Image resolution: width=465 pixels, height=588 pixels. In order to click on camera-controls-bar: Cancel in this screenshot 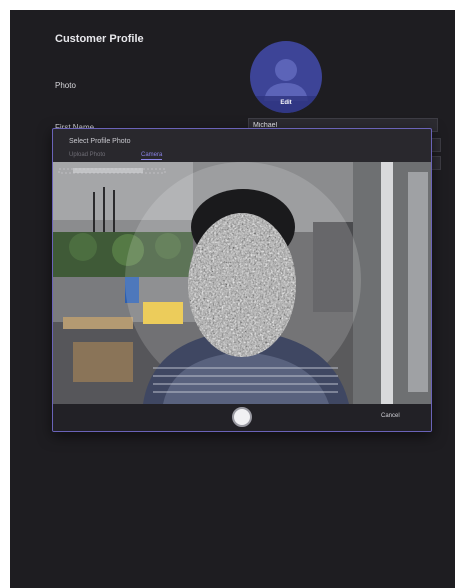, I will do `click(242, 417)`.